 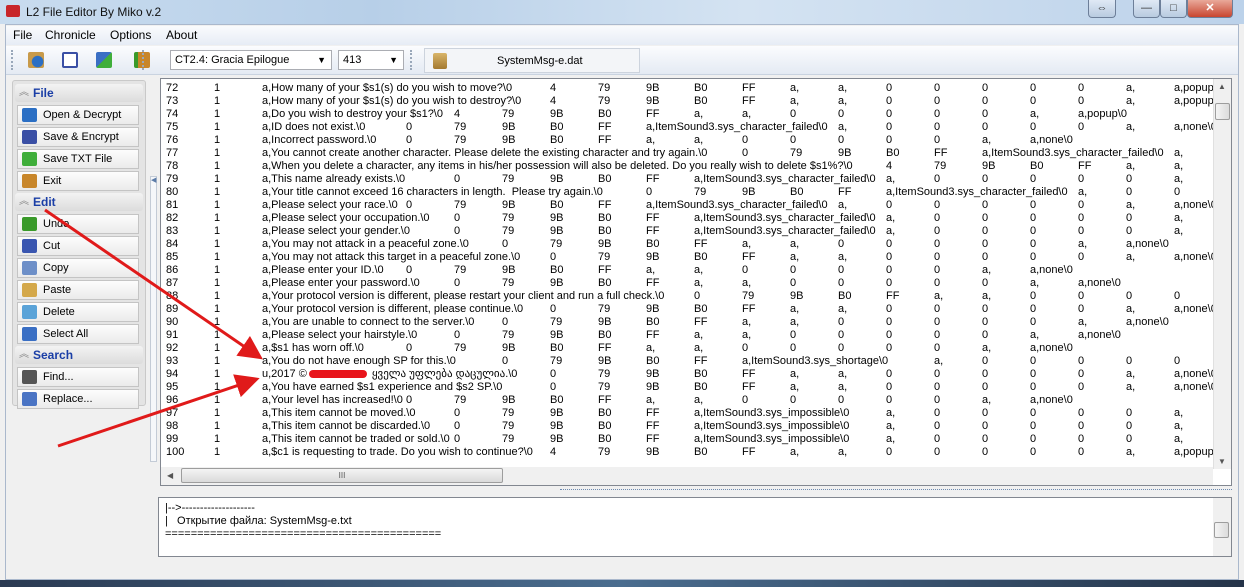 What do you see at coordinates (181, 35) in the screenshot?
I see `menu-about: About` at bounding box center [181, 35].